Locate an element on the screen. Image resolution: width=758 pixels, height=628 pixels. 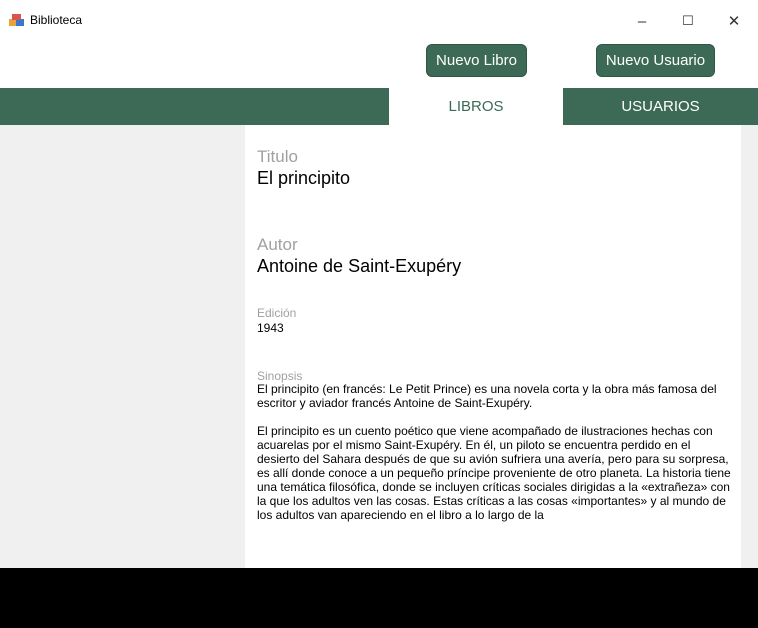
synopsis-label: Sinopsis is located at coordinates (280, 376).